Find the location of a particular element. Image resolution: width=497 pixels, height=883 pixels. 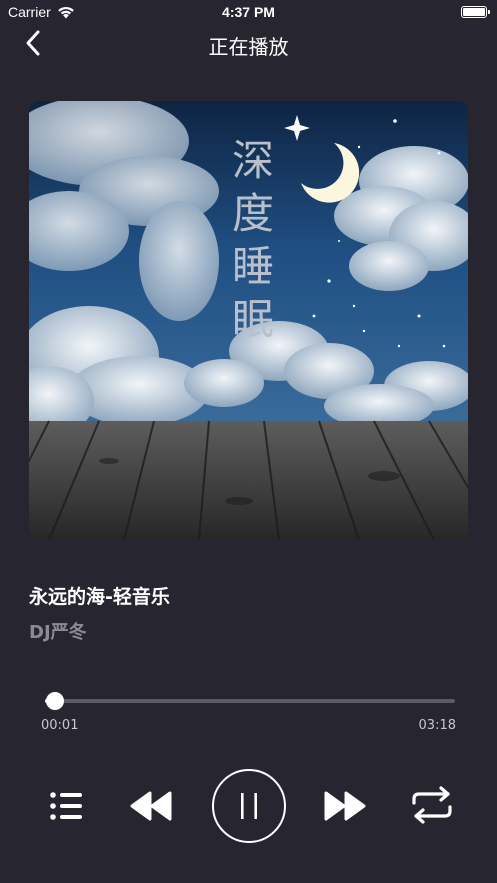

previous-button is located at coordinates (151, 806).